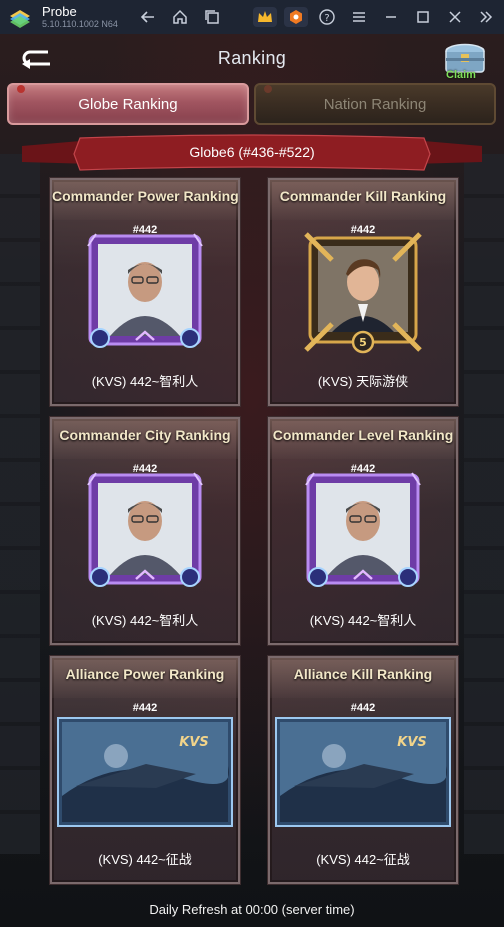 This screenshot has width=504, height=927. What do you see at coordinates (59, 11) in the screenshot?
I see `app-title: Probe` at bounding box center [59, 11].